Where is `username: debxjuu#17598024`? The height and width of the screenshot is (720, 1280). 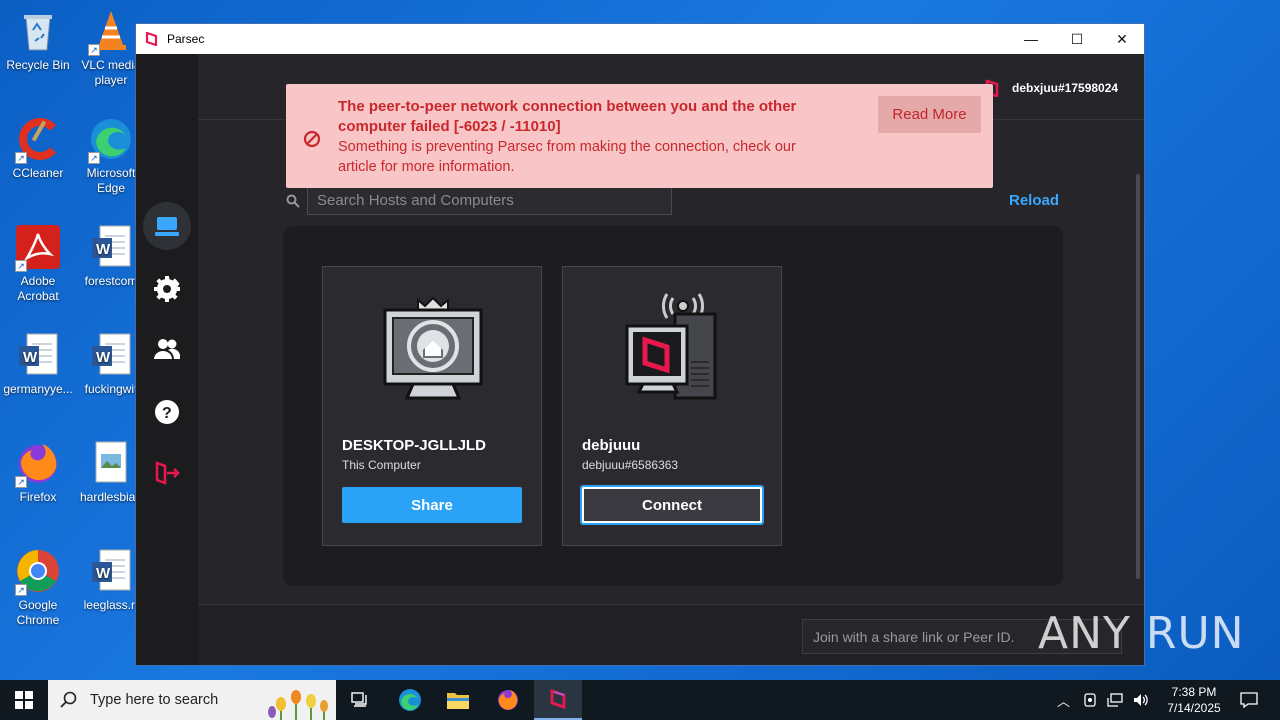
username: debxjuu#17598024 is located at coordinates (1065, 88).